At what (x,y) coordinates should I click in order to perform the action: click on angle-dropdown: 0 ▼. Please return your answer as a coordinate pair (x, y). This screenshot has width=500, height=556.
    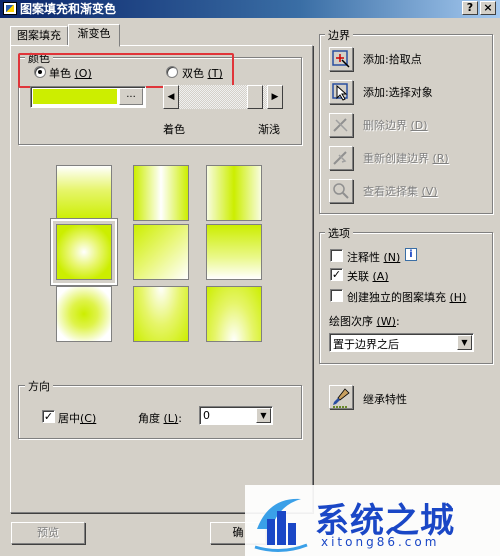
    Looking at the image, I should click on (236, 415).